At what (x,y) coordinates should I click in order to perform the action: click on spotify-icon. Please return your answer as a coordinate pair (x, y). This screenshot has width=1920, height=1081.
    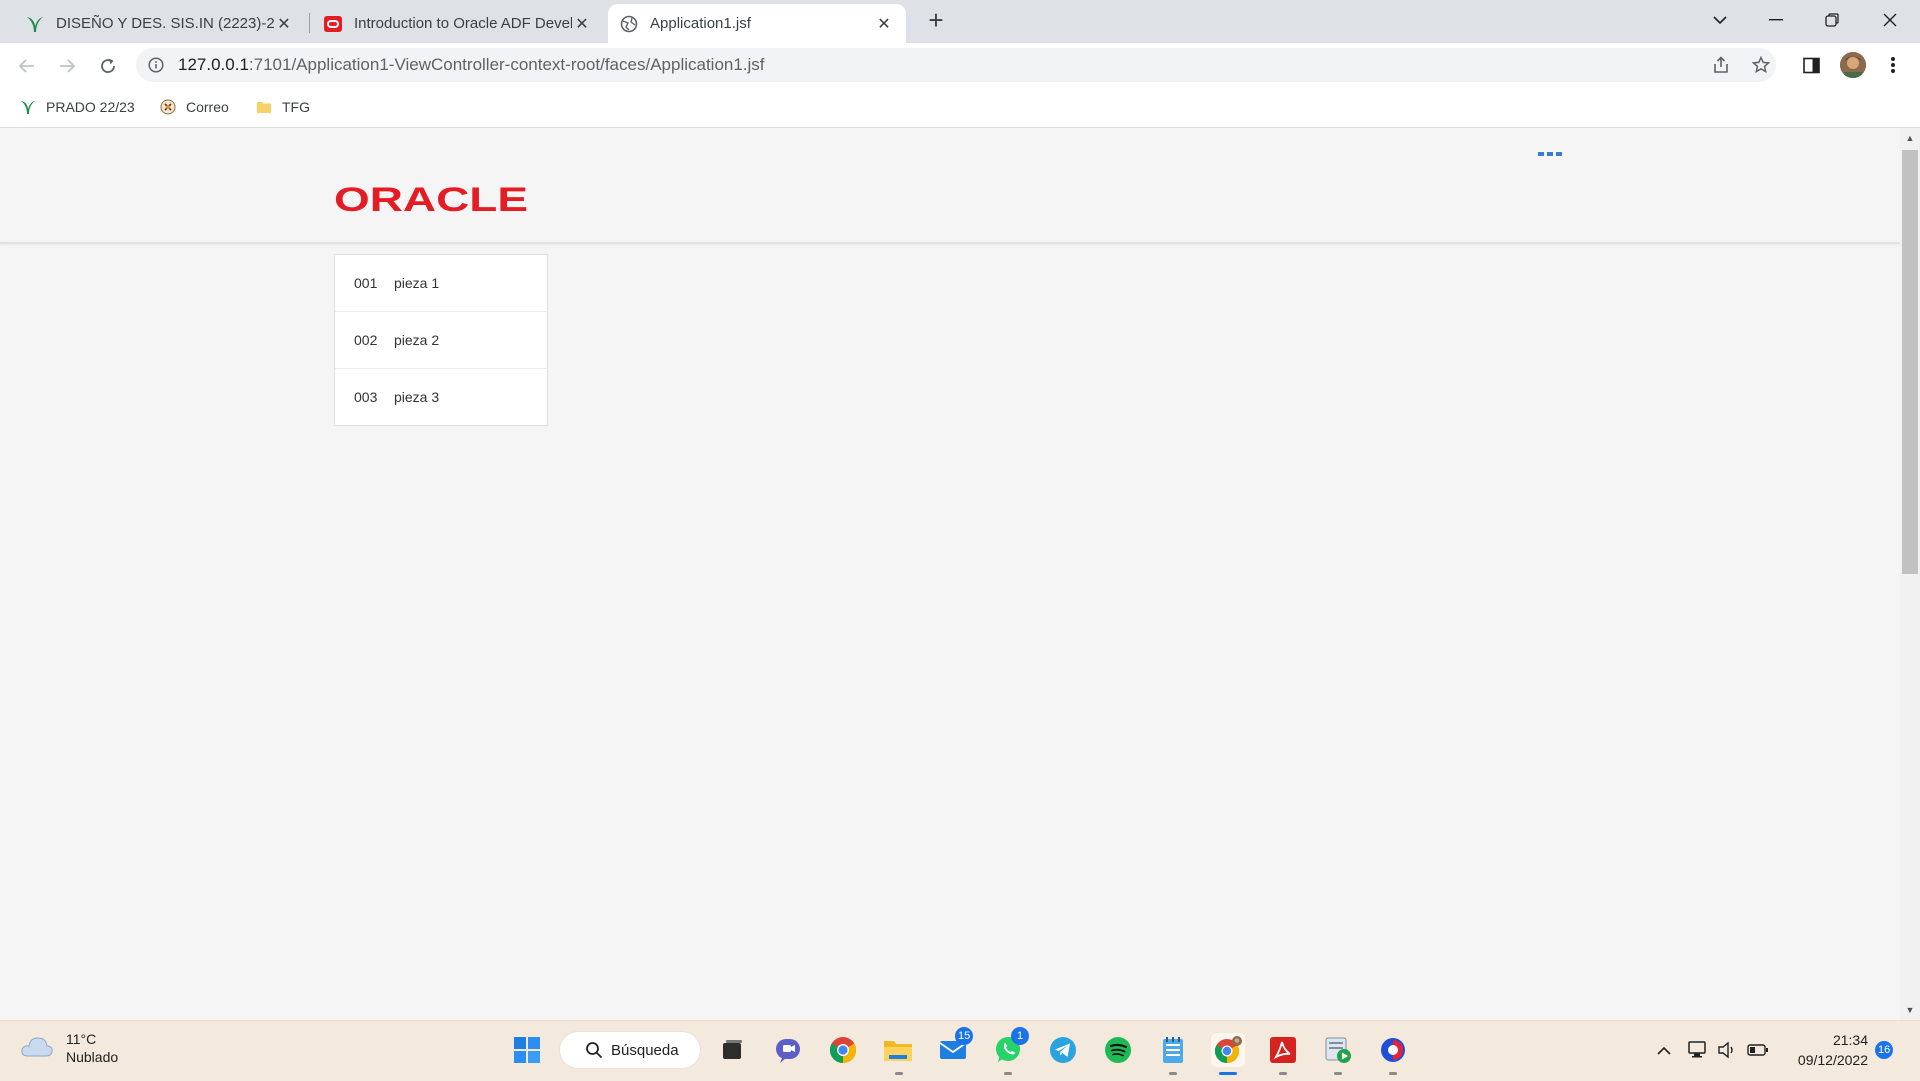
    Looking at the image, I should click on (1118, 1050).